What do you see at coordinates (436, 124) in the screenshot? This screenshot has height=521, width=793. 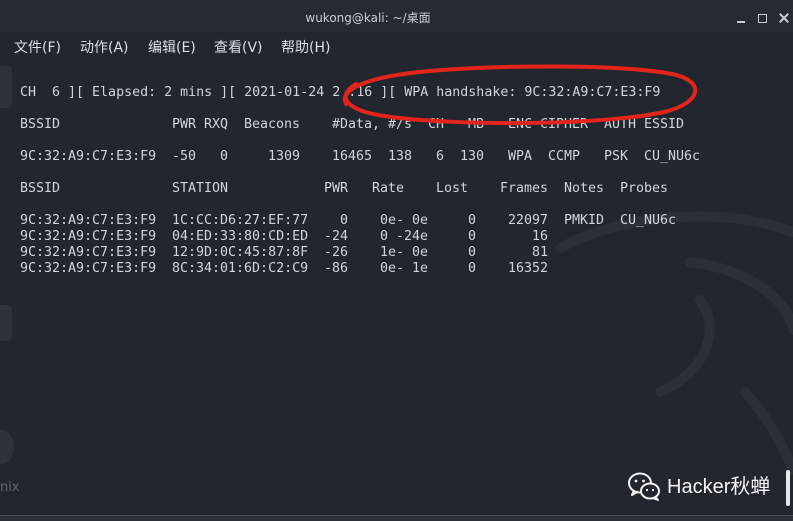 I see `ap-header-channel: CH` at bounding box center [436, 124].